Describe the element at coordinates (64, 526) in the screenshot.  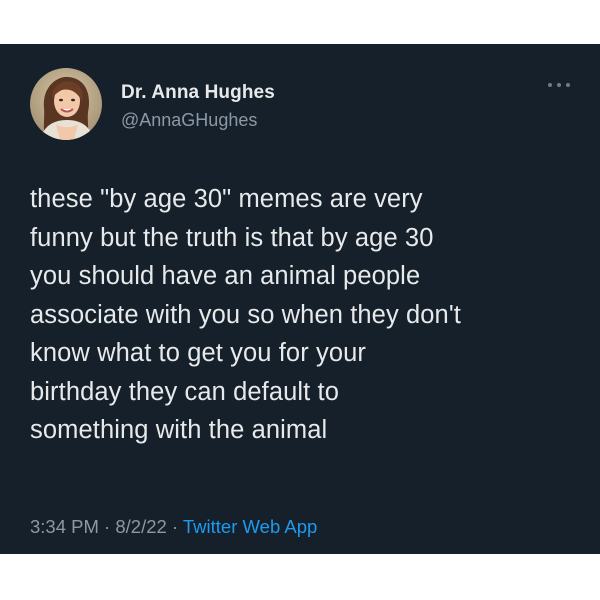
I see `tweet-time: 3:34 PM` at that location.